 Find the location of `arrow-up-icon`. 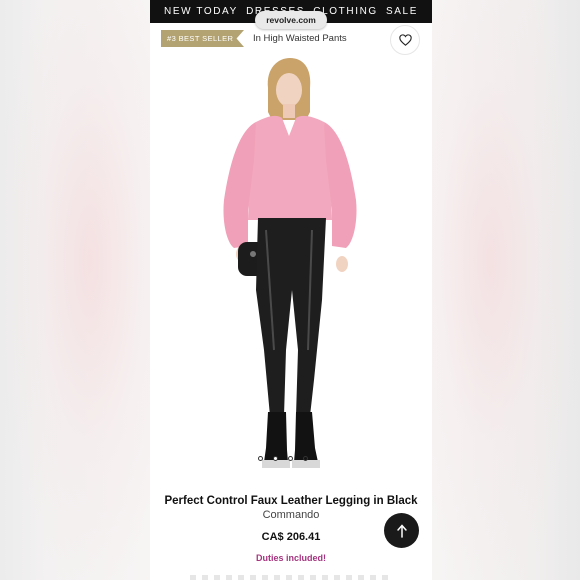

arrow-up-icon is located at coordinates (401, 530).